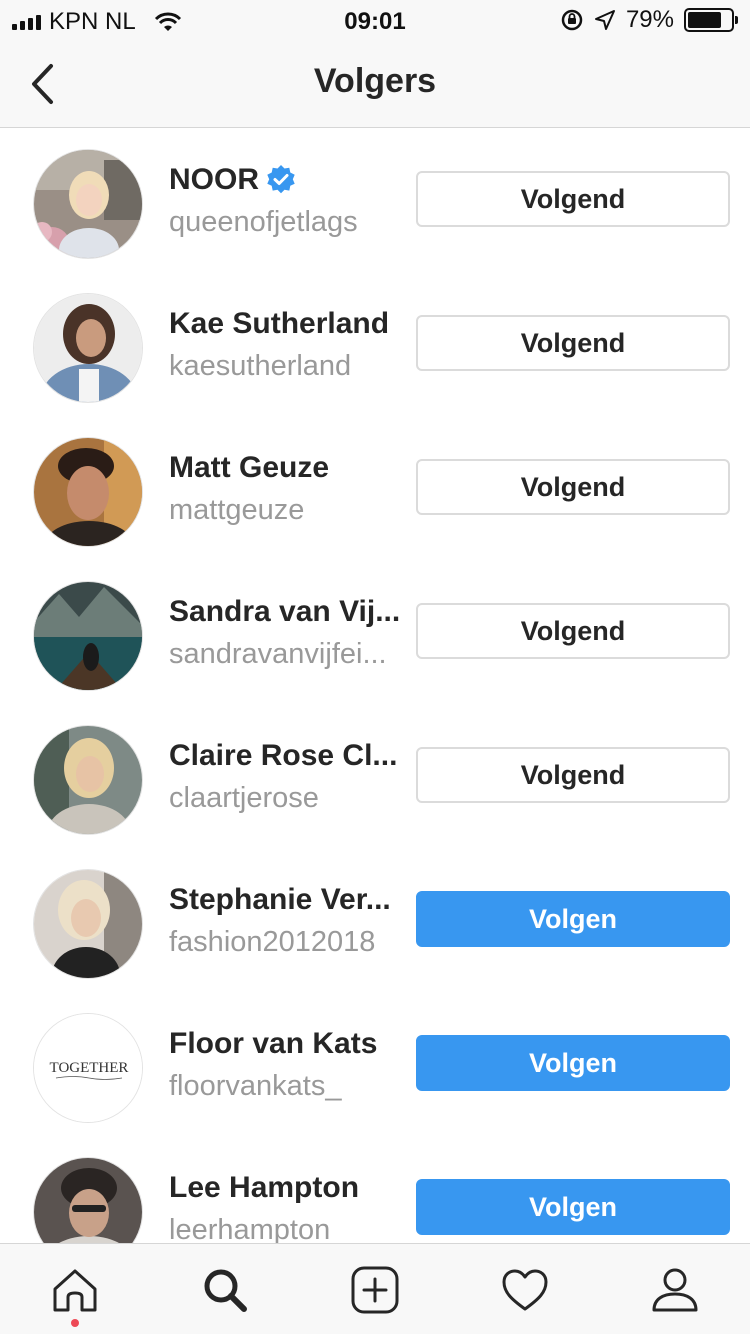 The width and height of the screenshot is (750, 1334). I want to click on list-item: NOOR queenofjetlags Volgend, so click(375, 201).